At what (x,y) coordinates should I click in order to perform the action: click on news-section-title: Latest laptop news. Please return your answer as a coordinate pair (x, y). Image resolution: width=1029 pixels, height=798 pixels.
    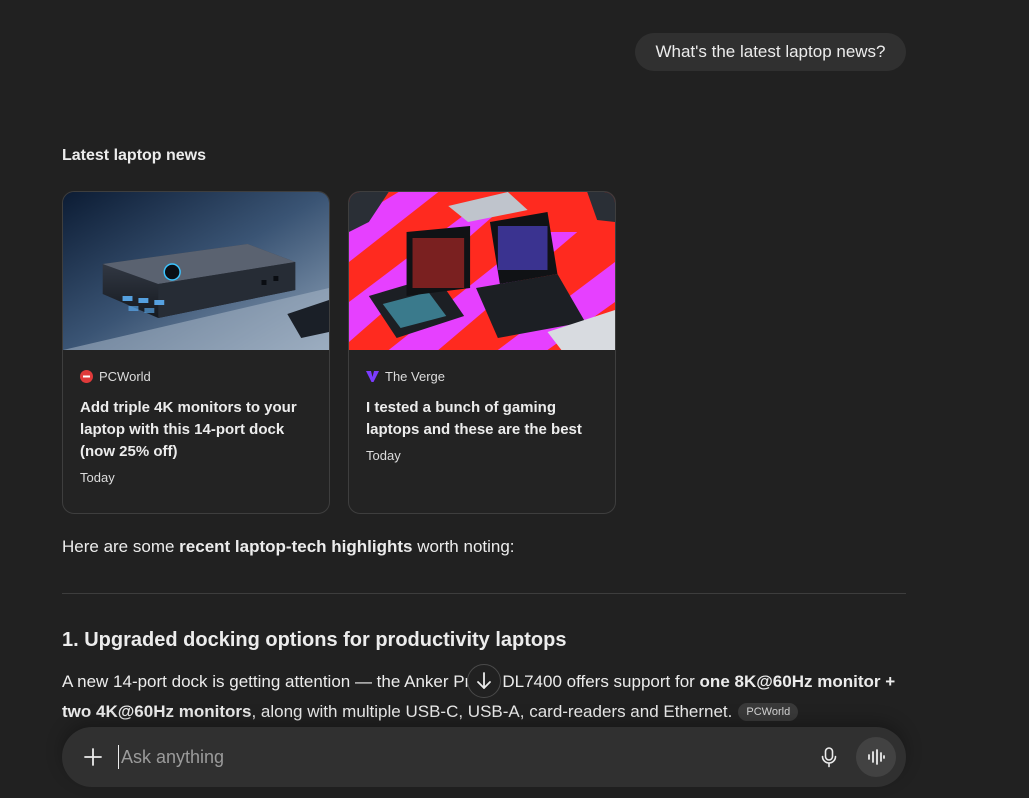
    Looking at the image, I should click on (134, 155).